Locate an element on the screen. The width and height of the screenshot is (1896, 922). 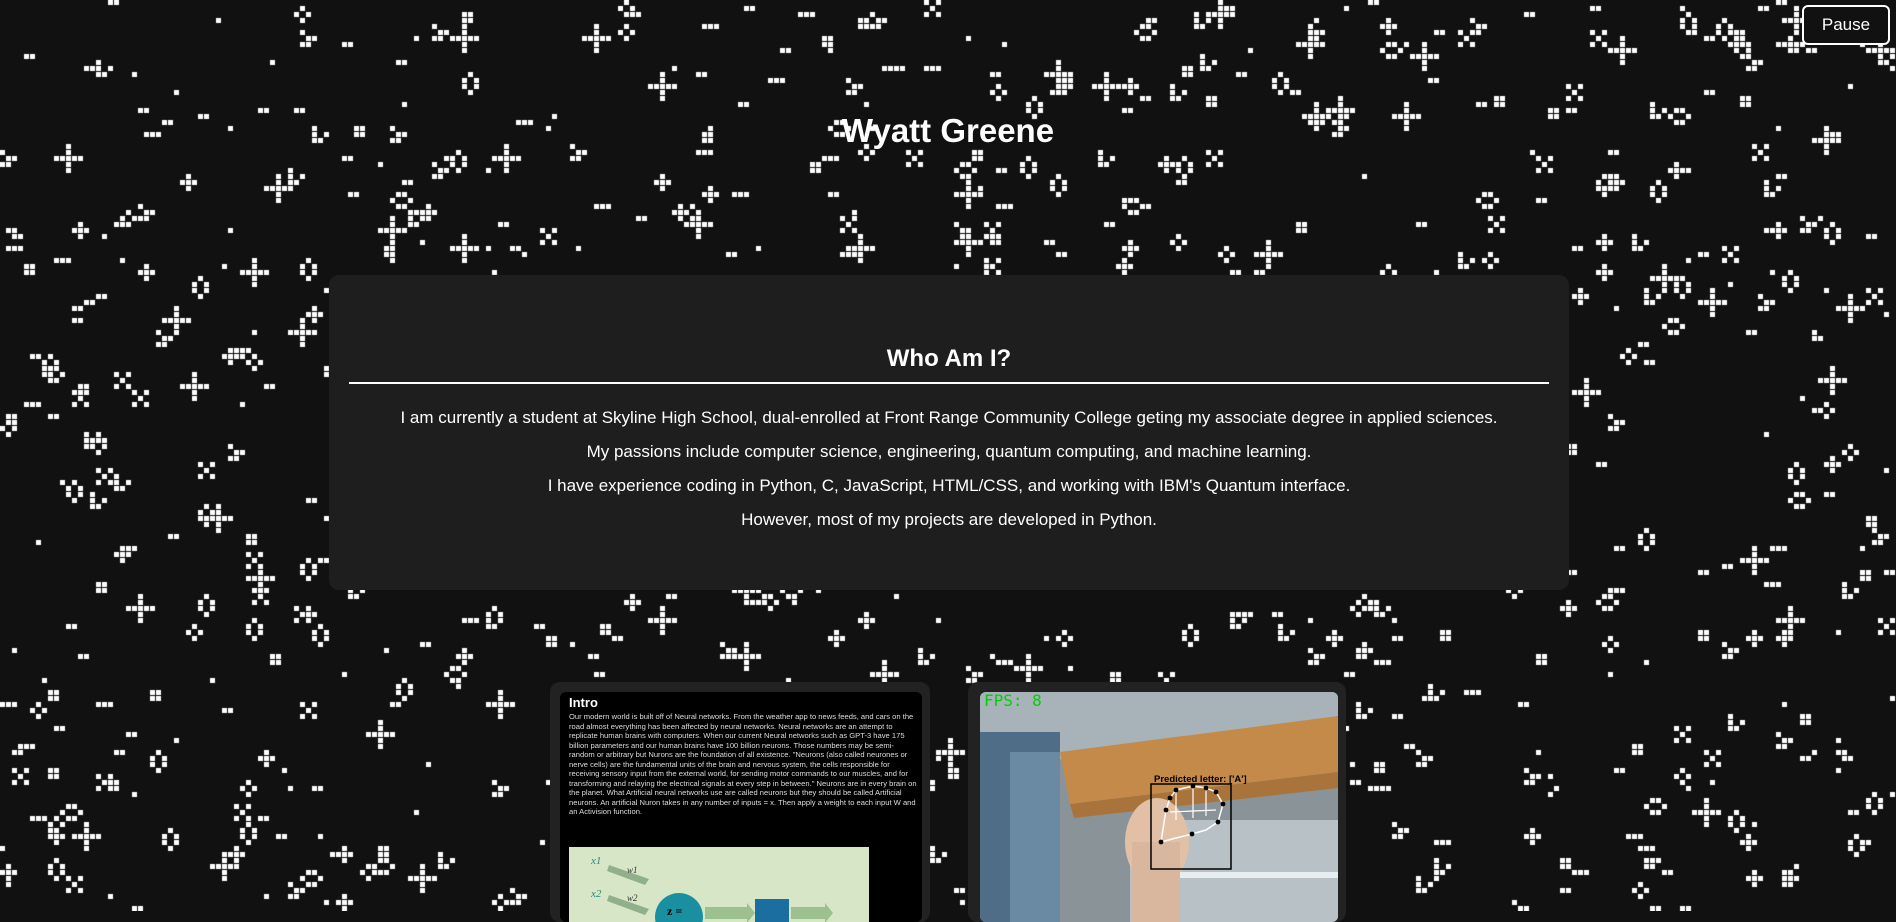
about-heading: Who Am I? is located at coordinates (949, 358).